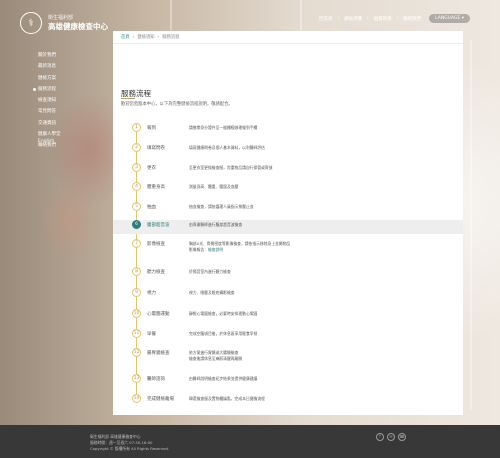  What do you see at coordinates (288, 132) in the screenshot?
I see `process-step: 1 報到 請攜帶身分證件至一樓櫃檯辦理報到手續` at bounding box center [288, 132].